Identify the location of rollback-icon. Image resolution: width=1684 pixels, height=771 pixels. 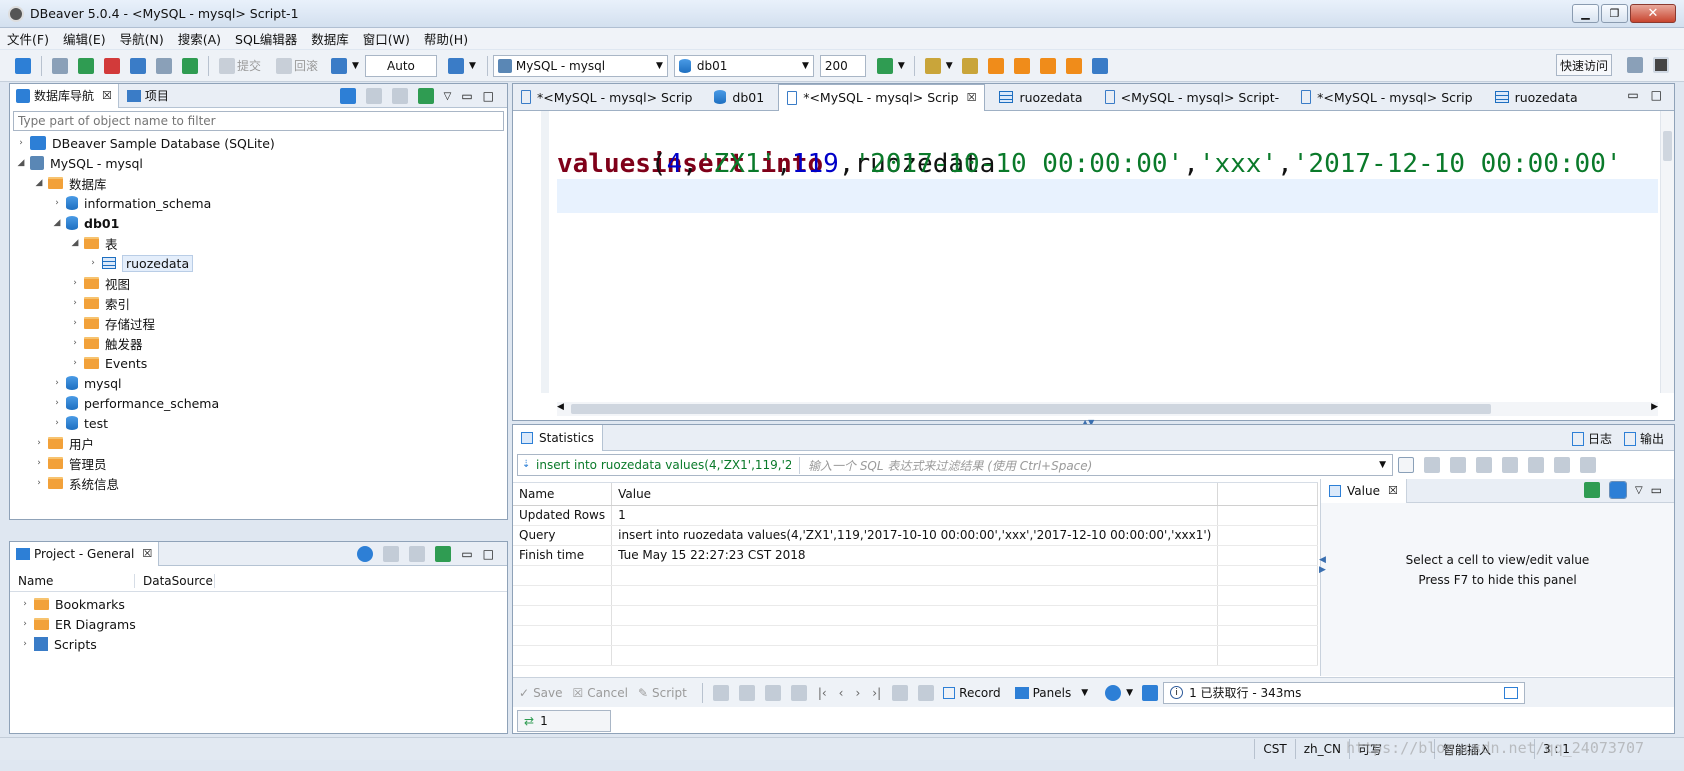
(284, 65).